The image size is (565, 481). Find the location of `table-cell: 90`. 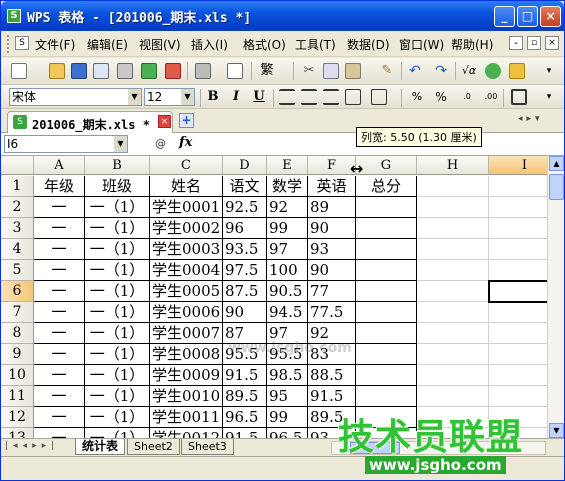

table-cell: 90 is located at coordinates (332, 270).